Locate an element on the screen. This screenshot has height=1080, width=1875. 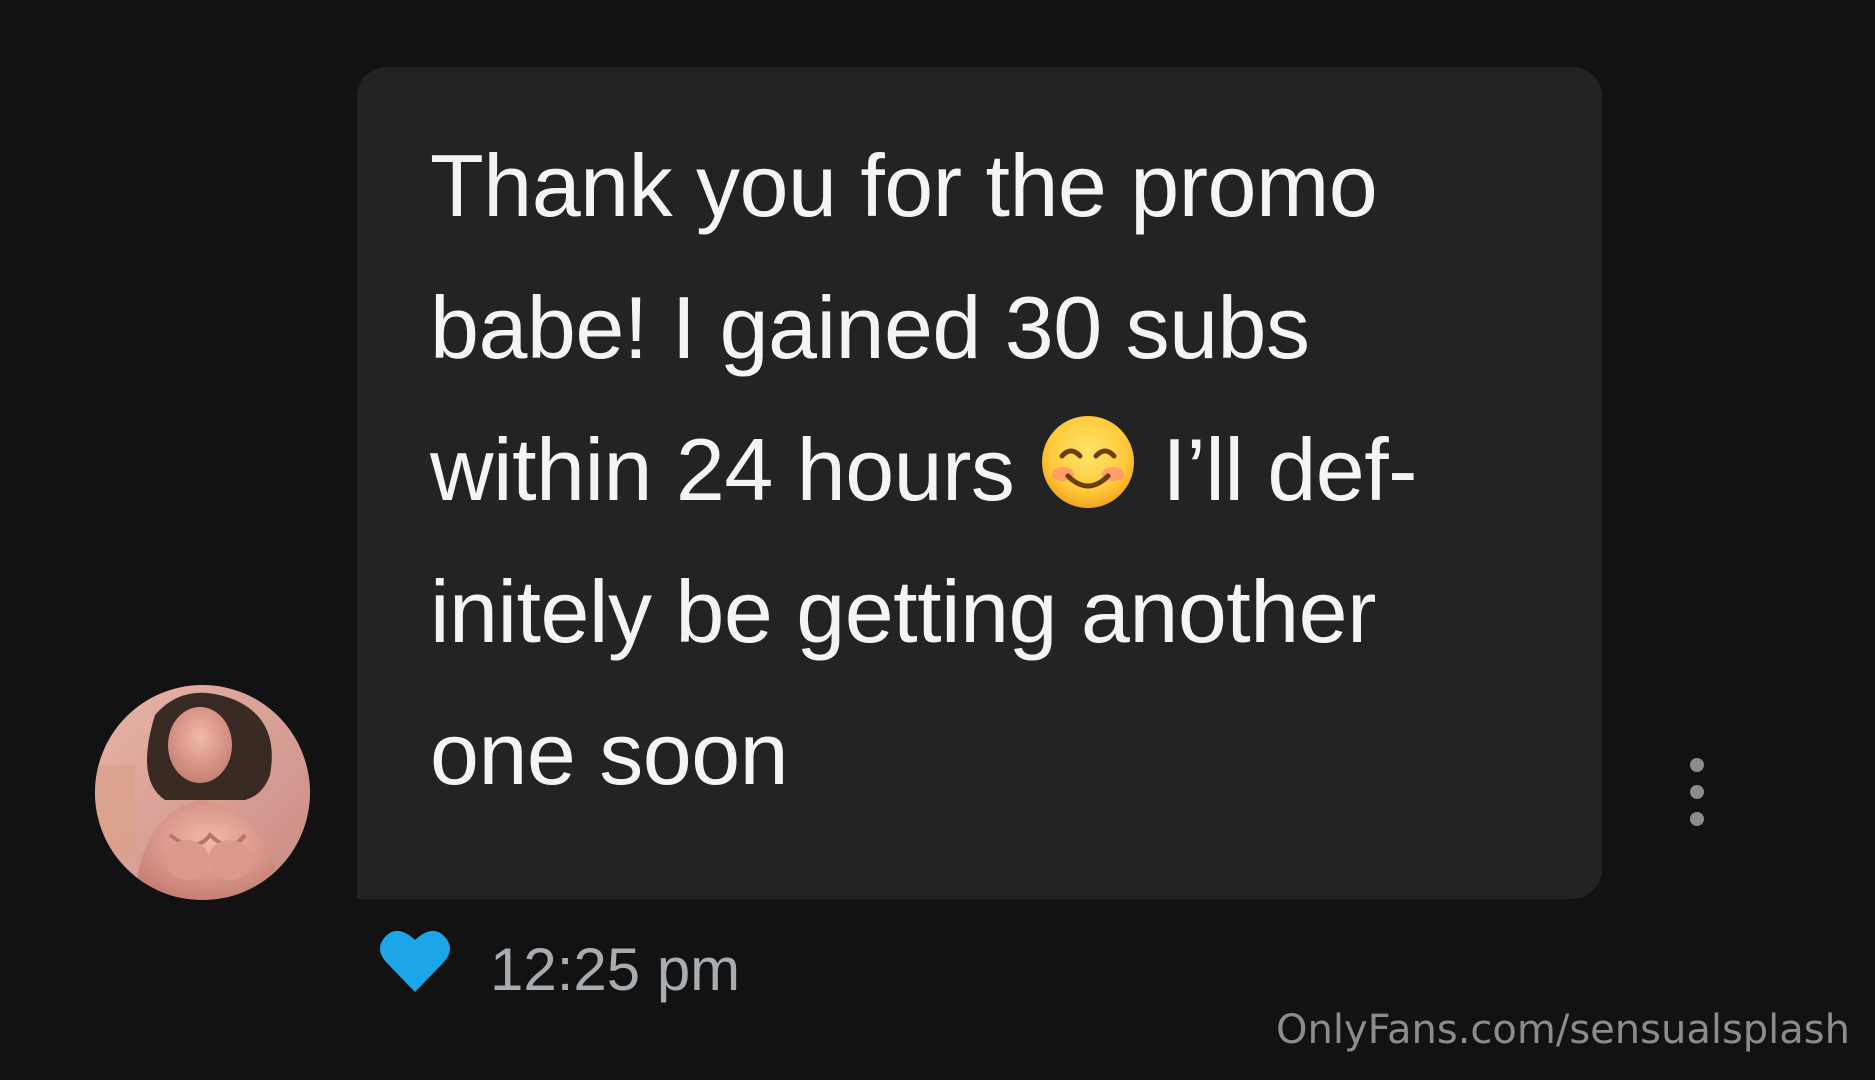
watermark: OnlyFans.com/sensualsplash is located at coordinates (1563, 1030).